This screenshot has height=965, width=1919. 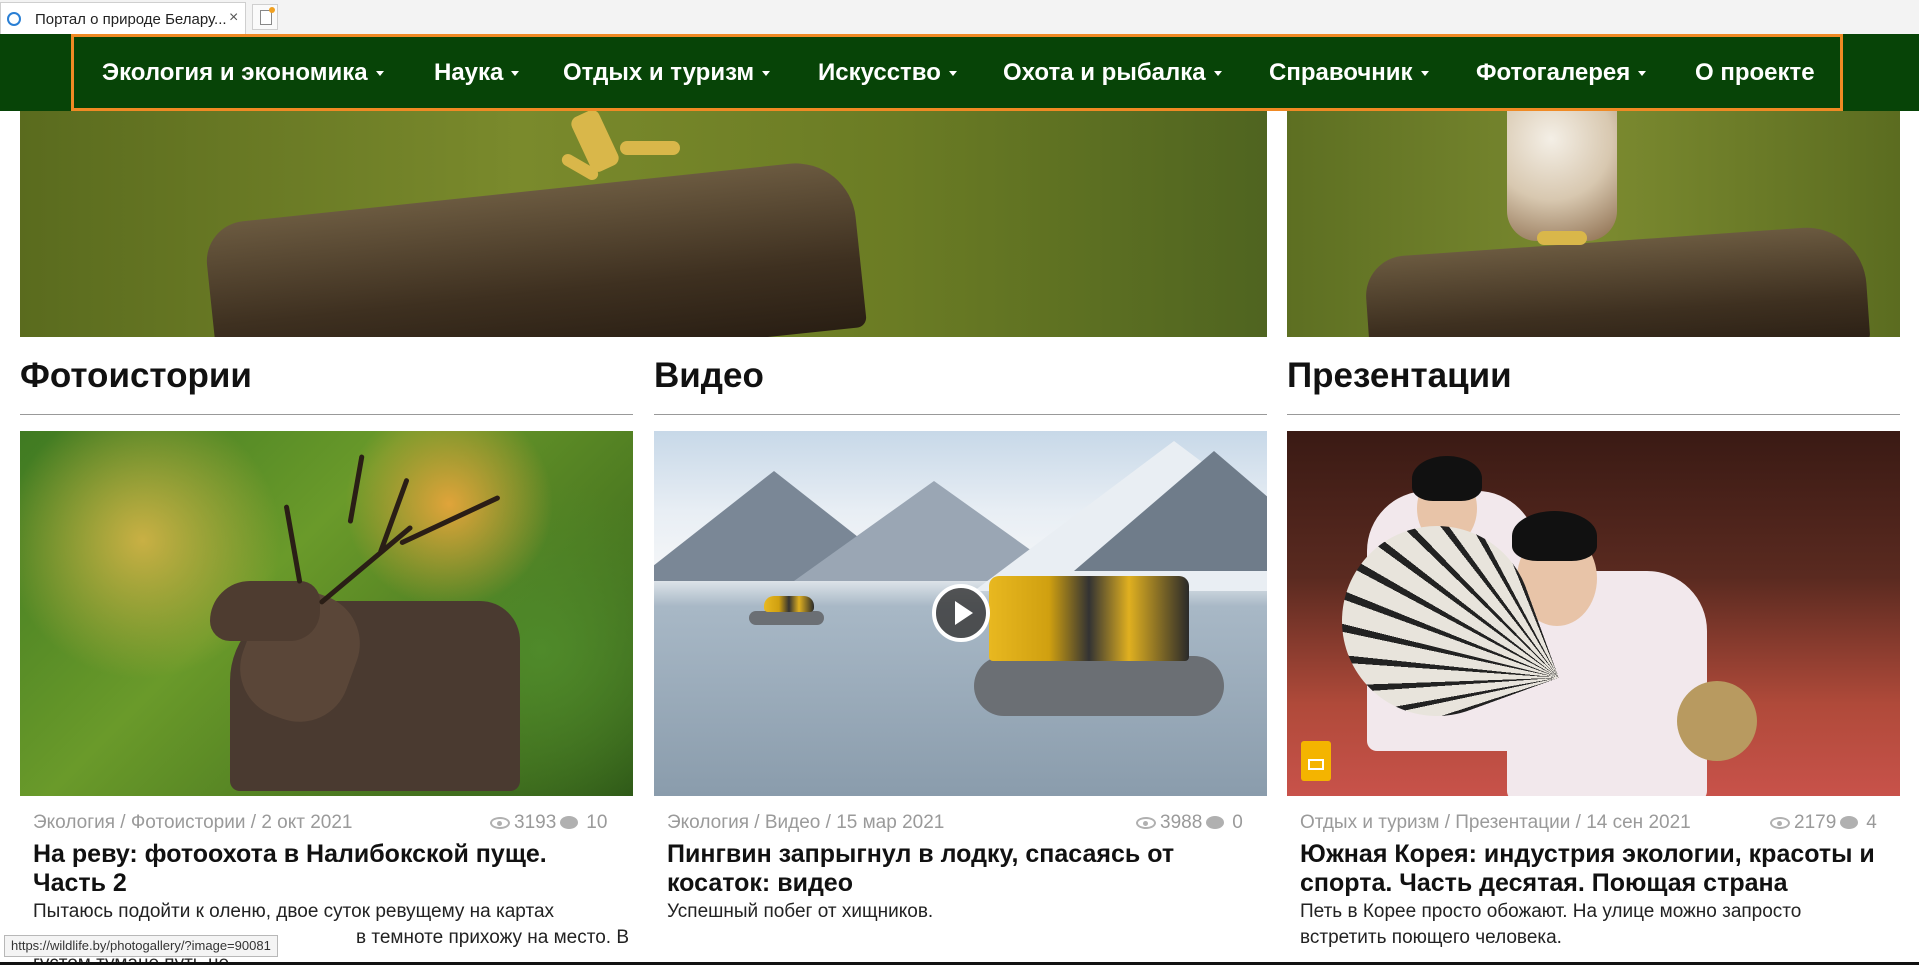 What do you see at coordinates (136, 376) in the screenshot?
I see `section-title-photostories: Фотоистории` at bounding box center [136, 376].